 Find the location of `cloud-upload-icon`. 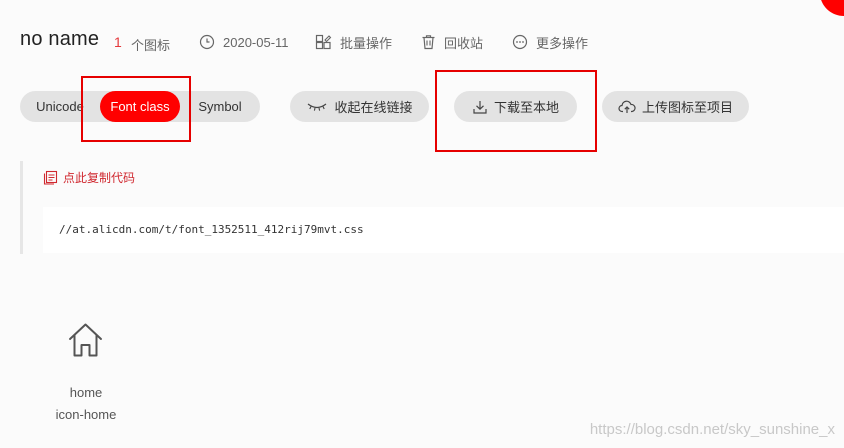

cloud-upload-icon is located at coordinates (627, 106).